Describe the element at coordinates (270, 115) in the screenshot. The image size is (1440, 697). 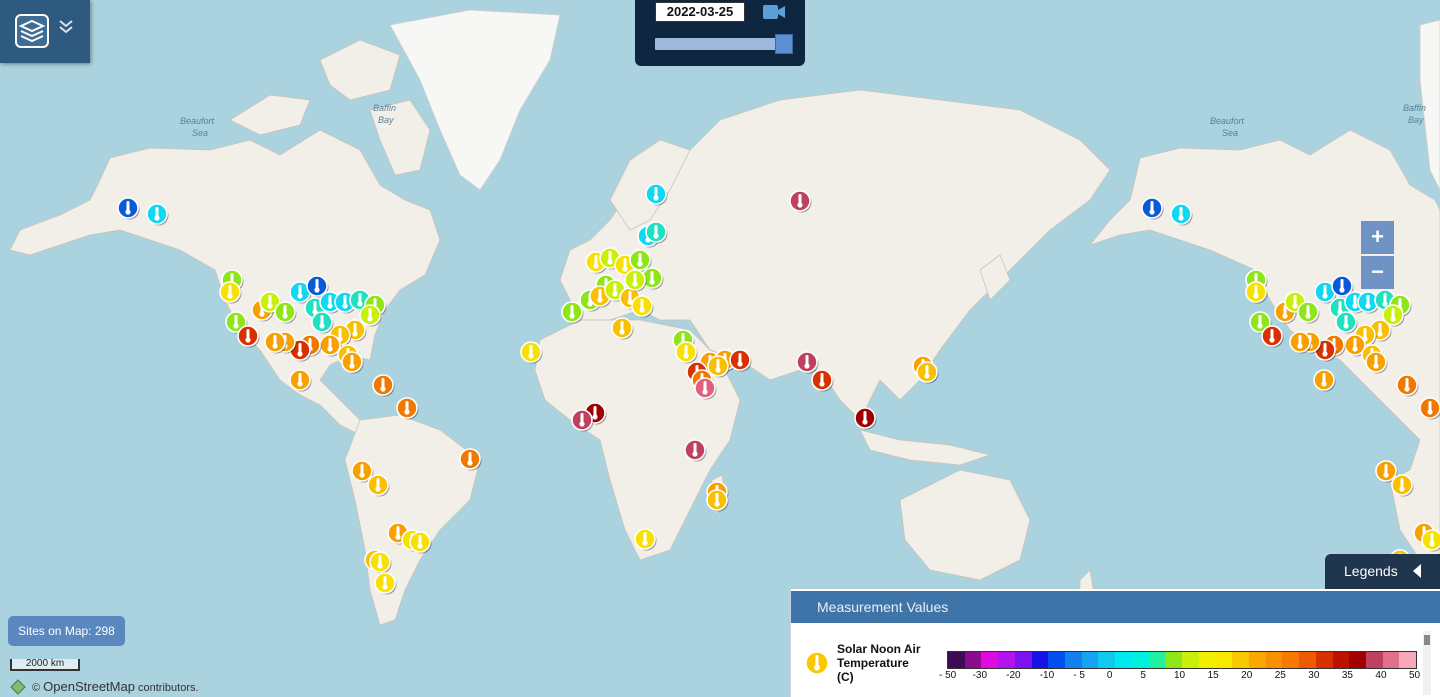
I see `arctic-islands` at that location.